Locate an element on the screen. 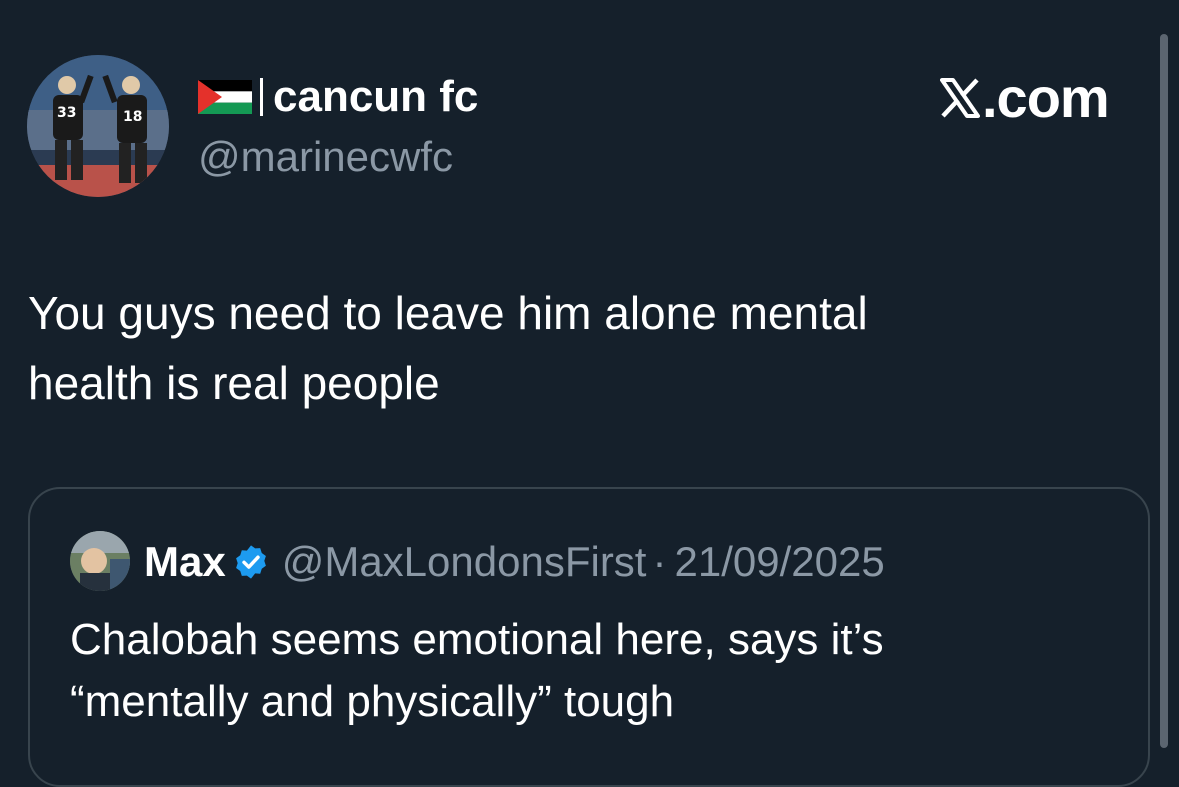 This screenshot has width=1179, height=787. svg-text: 18 is located at coordinates (132, 117).